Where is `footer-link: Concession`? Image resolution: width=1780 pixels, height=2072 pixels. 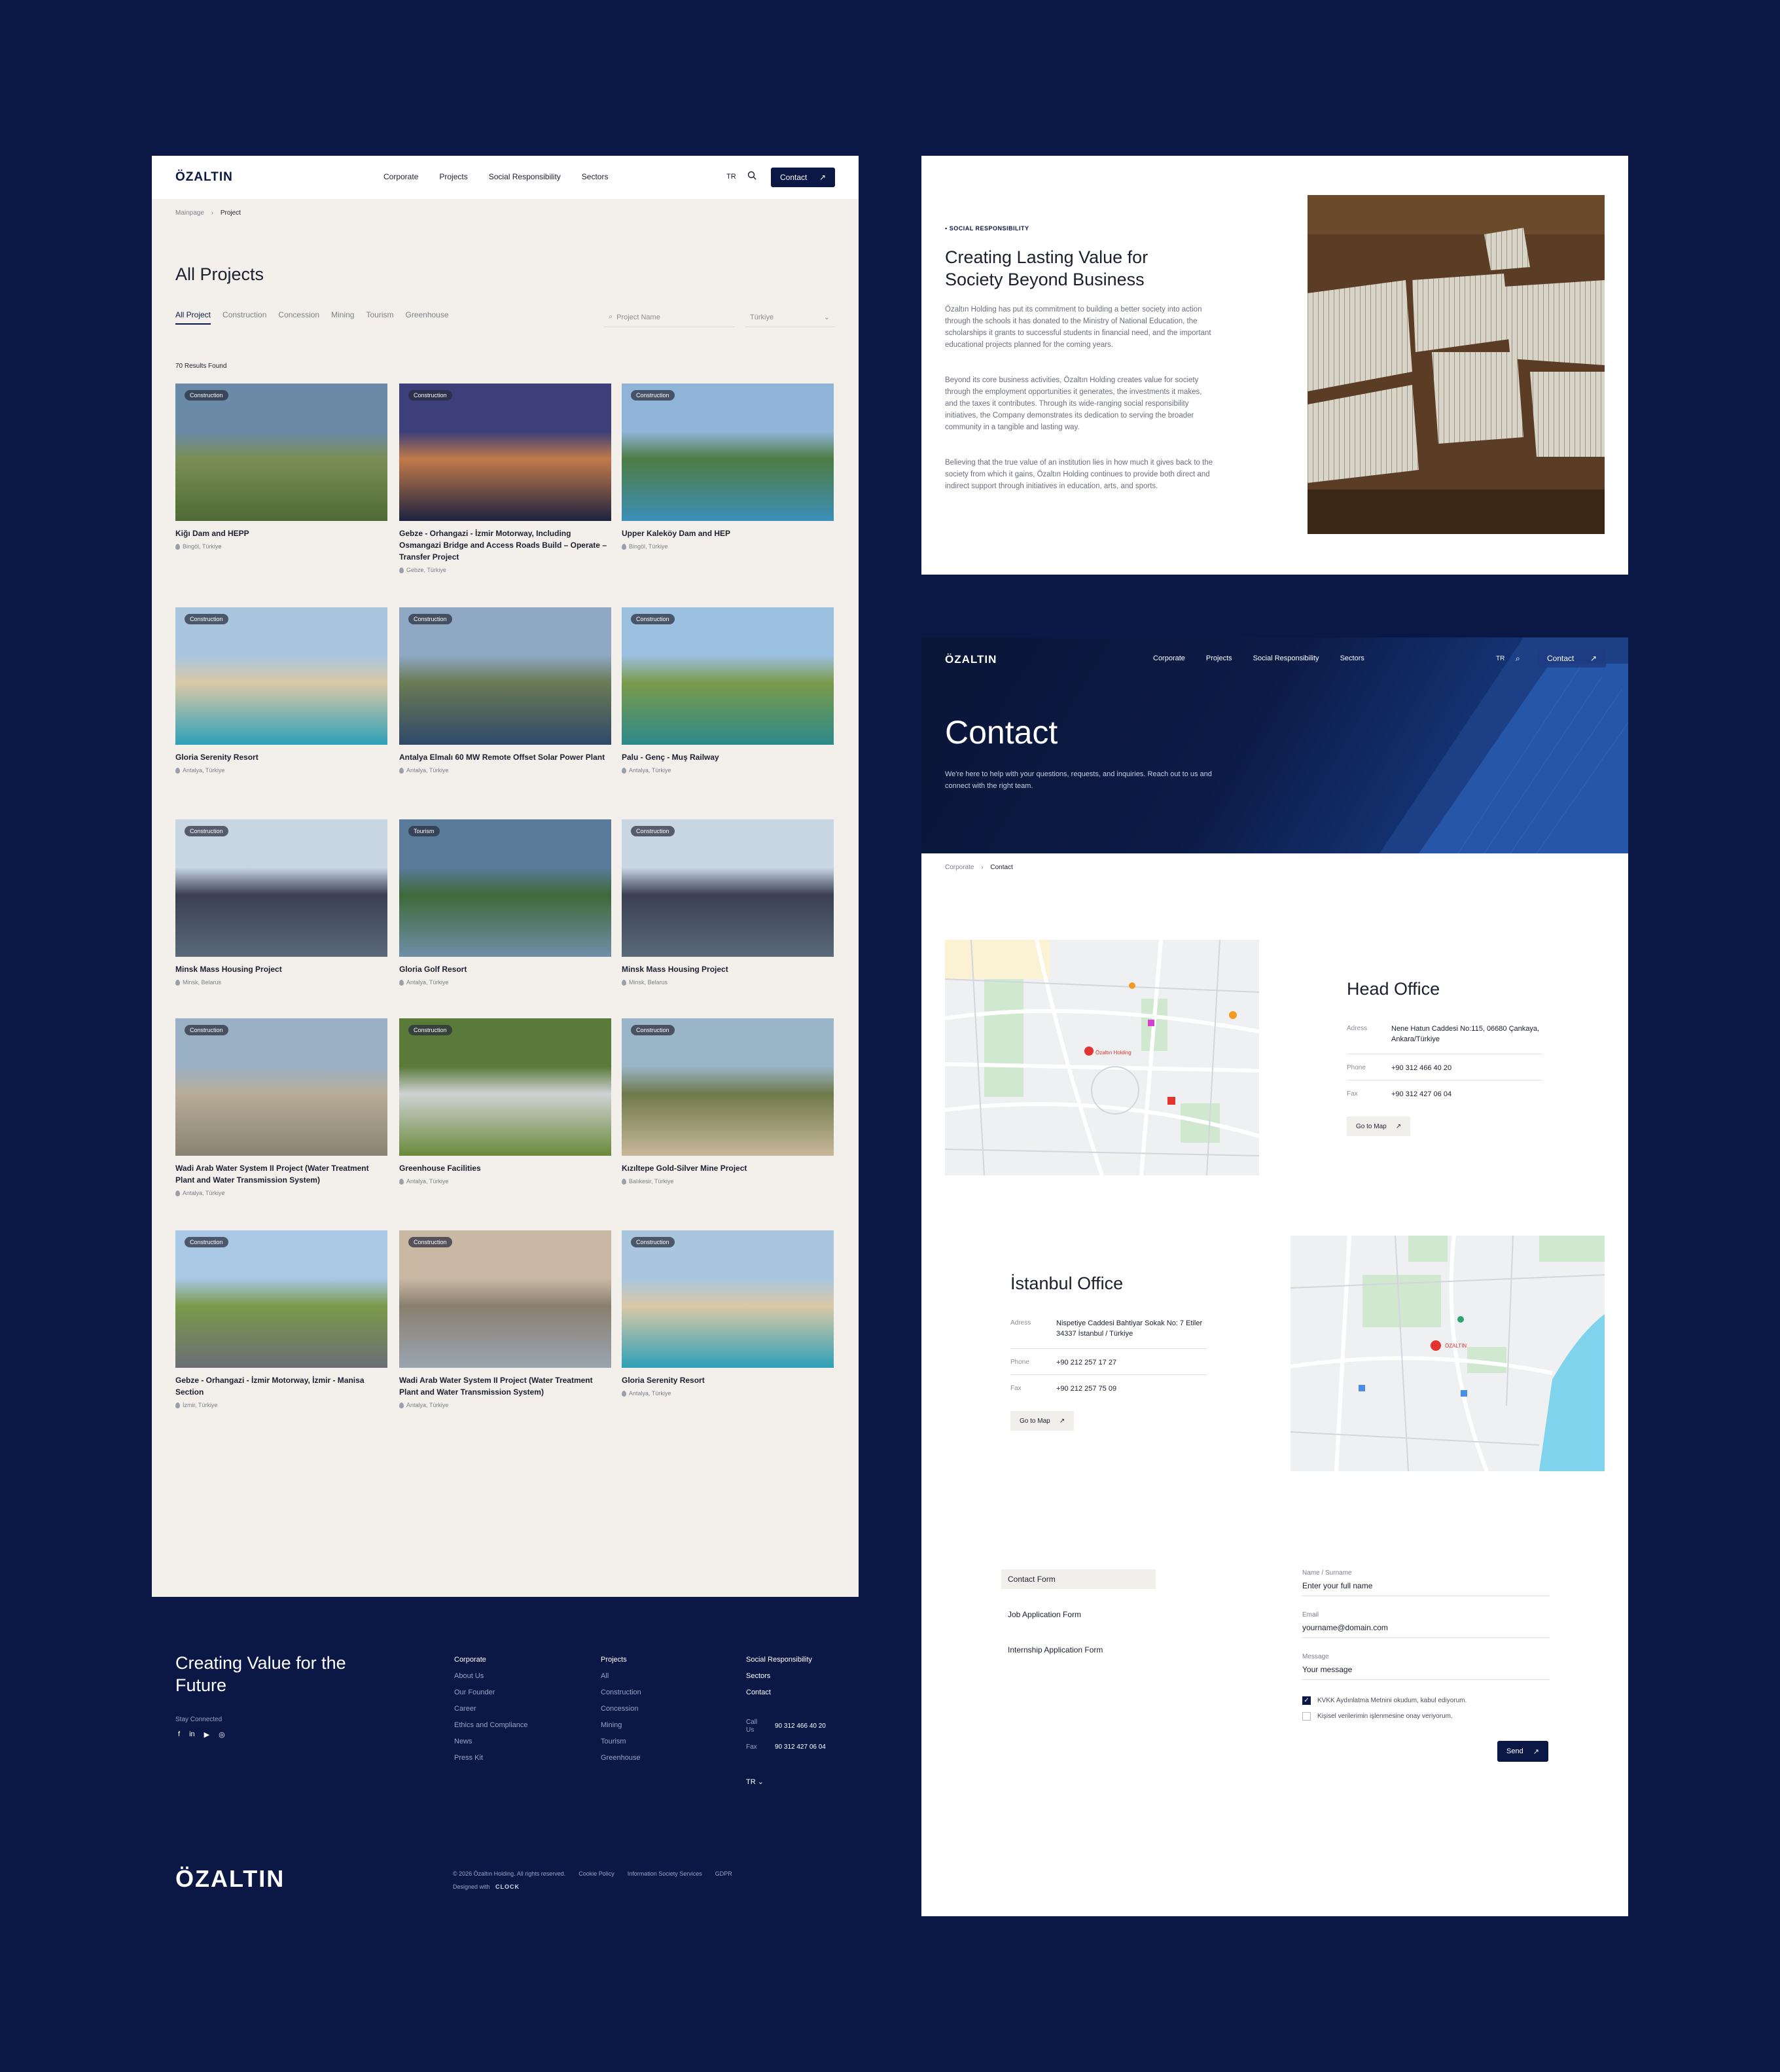
footer-link: Concession is located at coordinates (621, 1709).